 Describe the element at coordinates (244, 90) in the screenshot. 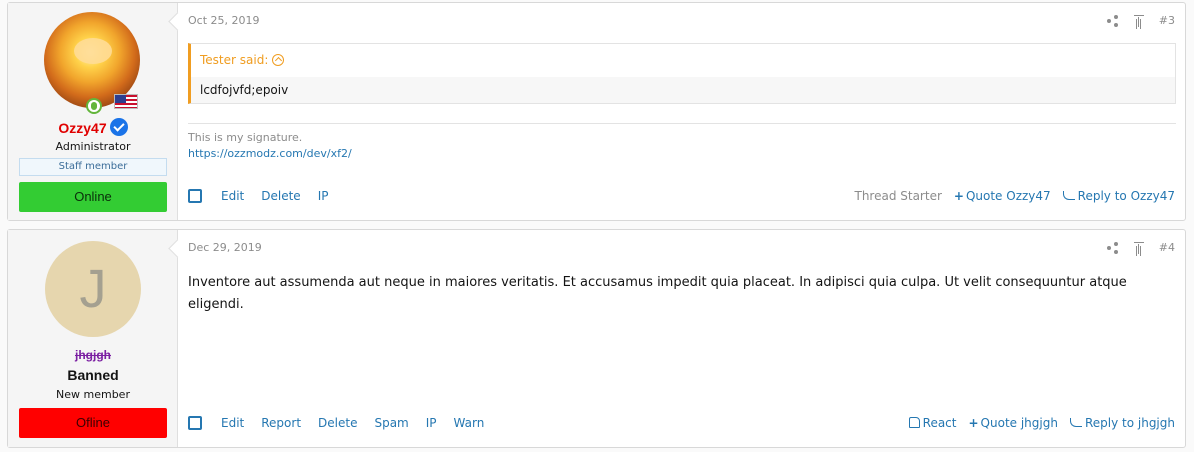

I see `quote-text: lcdfojvfd;epoiv` at that location.